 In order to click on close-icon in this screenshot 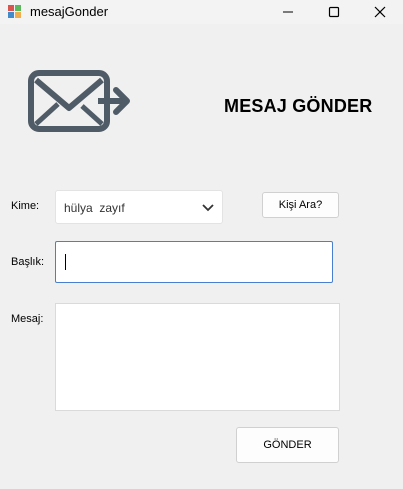, I will do `click(380, 12)`.